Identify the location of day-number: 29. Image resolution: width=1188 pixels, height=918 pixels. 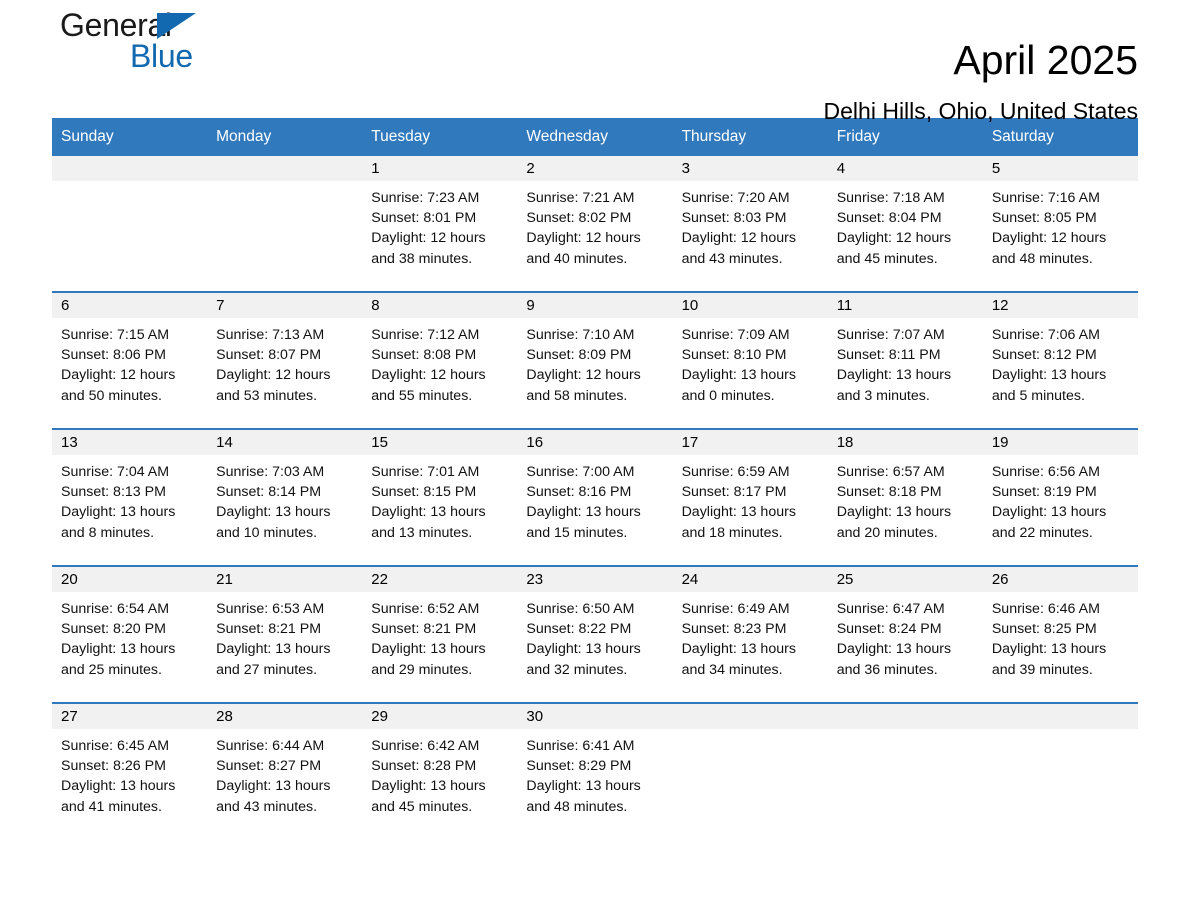
(440, 716).